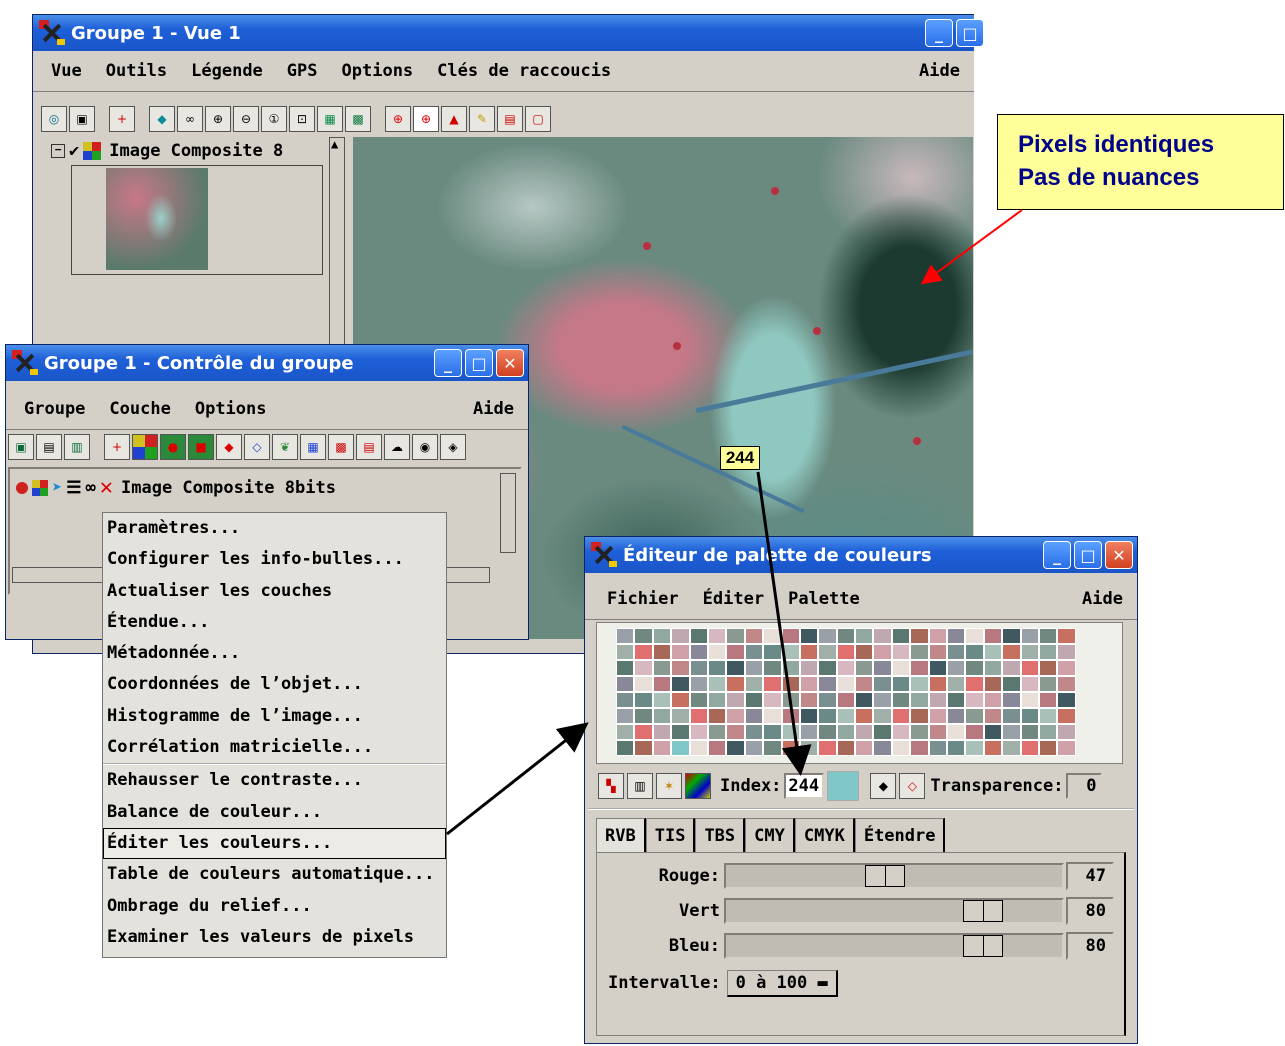 The width and height of the screenshot is (1285, 1046). What do you see at coordinates (640, 786) in the screenshot?
I see `clipboard-icon: ▥` at bounding box center [640, 786].